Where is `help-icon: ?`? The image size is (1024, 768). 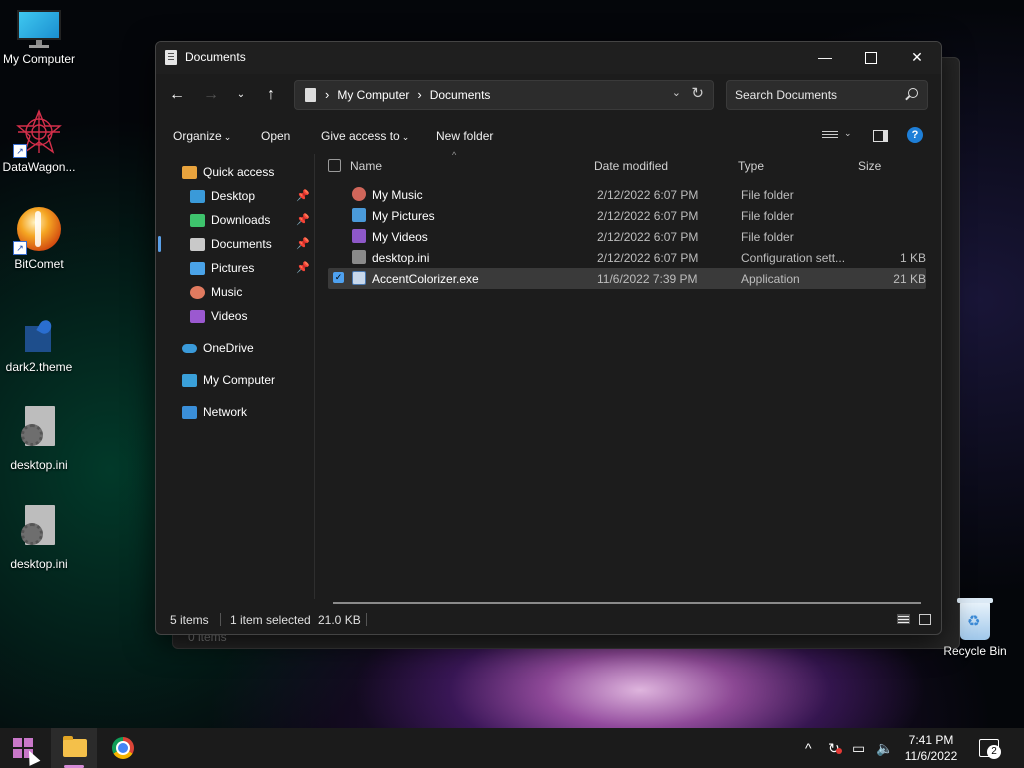 help-icon: ? is located at coordinates (915, 135).